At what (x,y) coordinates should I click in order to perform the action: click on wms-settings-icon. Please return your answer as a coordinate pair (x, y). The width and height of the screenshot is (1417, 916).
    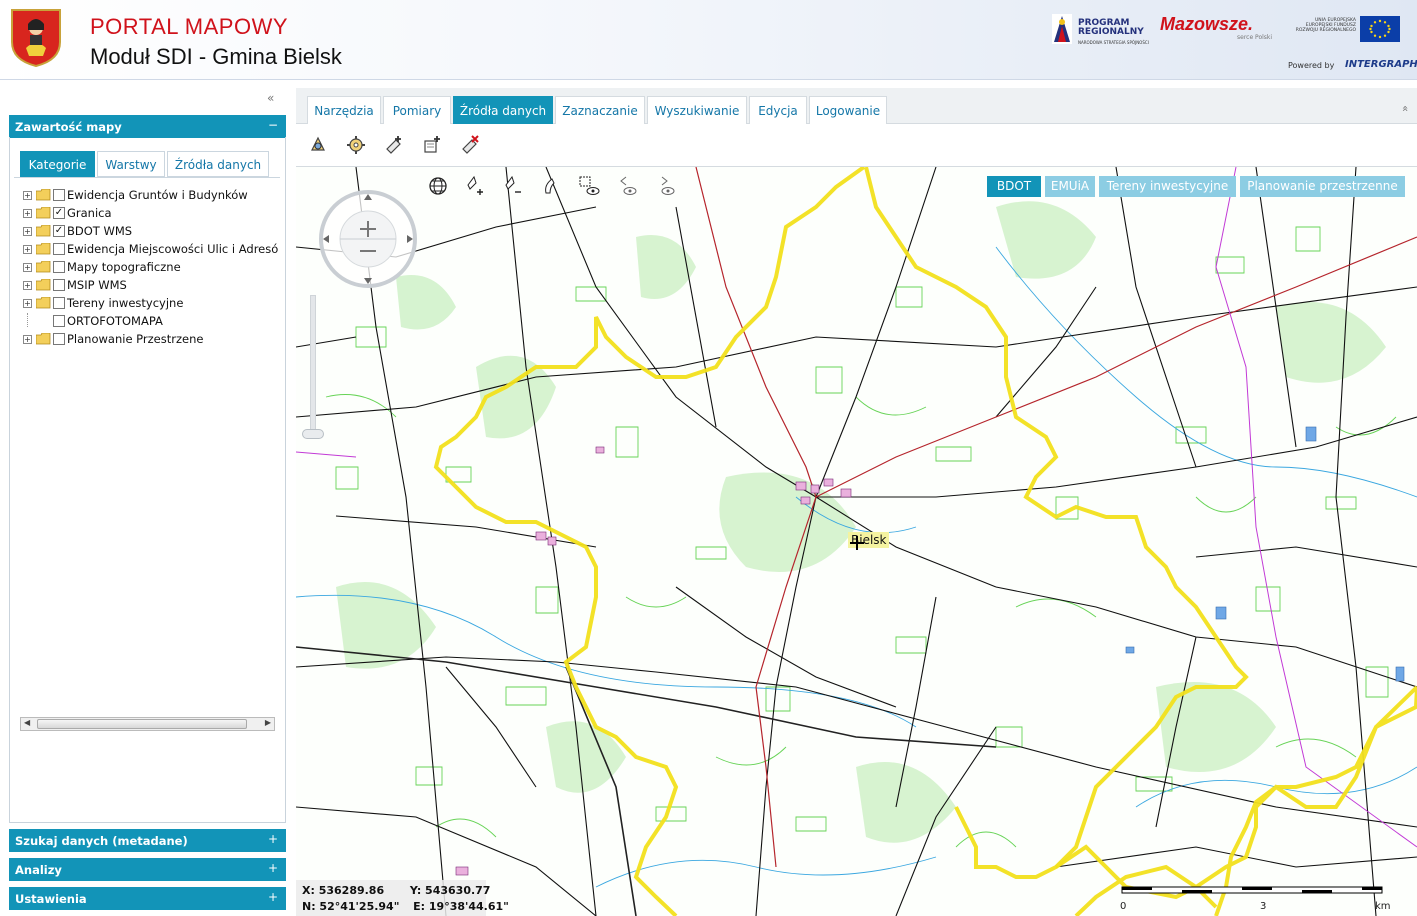
    Looking at the image, I should click on (356, 145).